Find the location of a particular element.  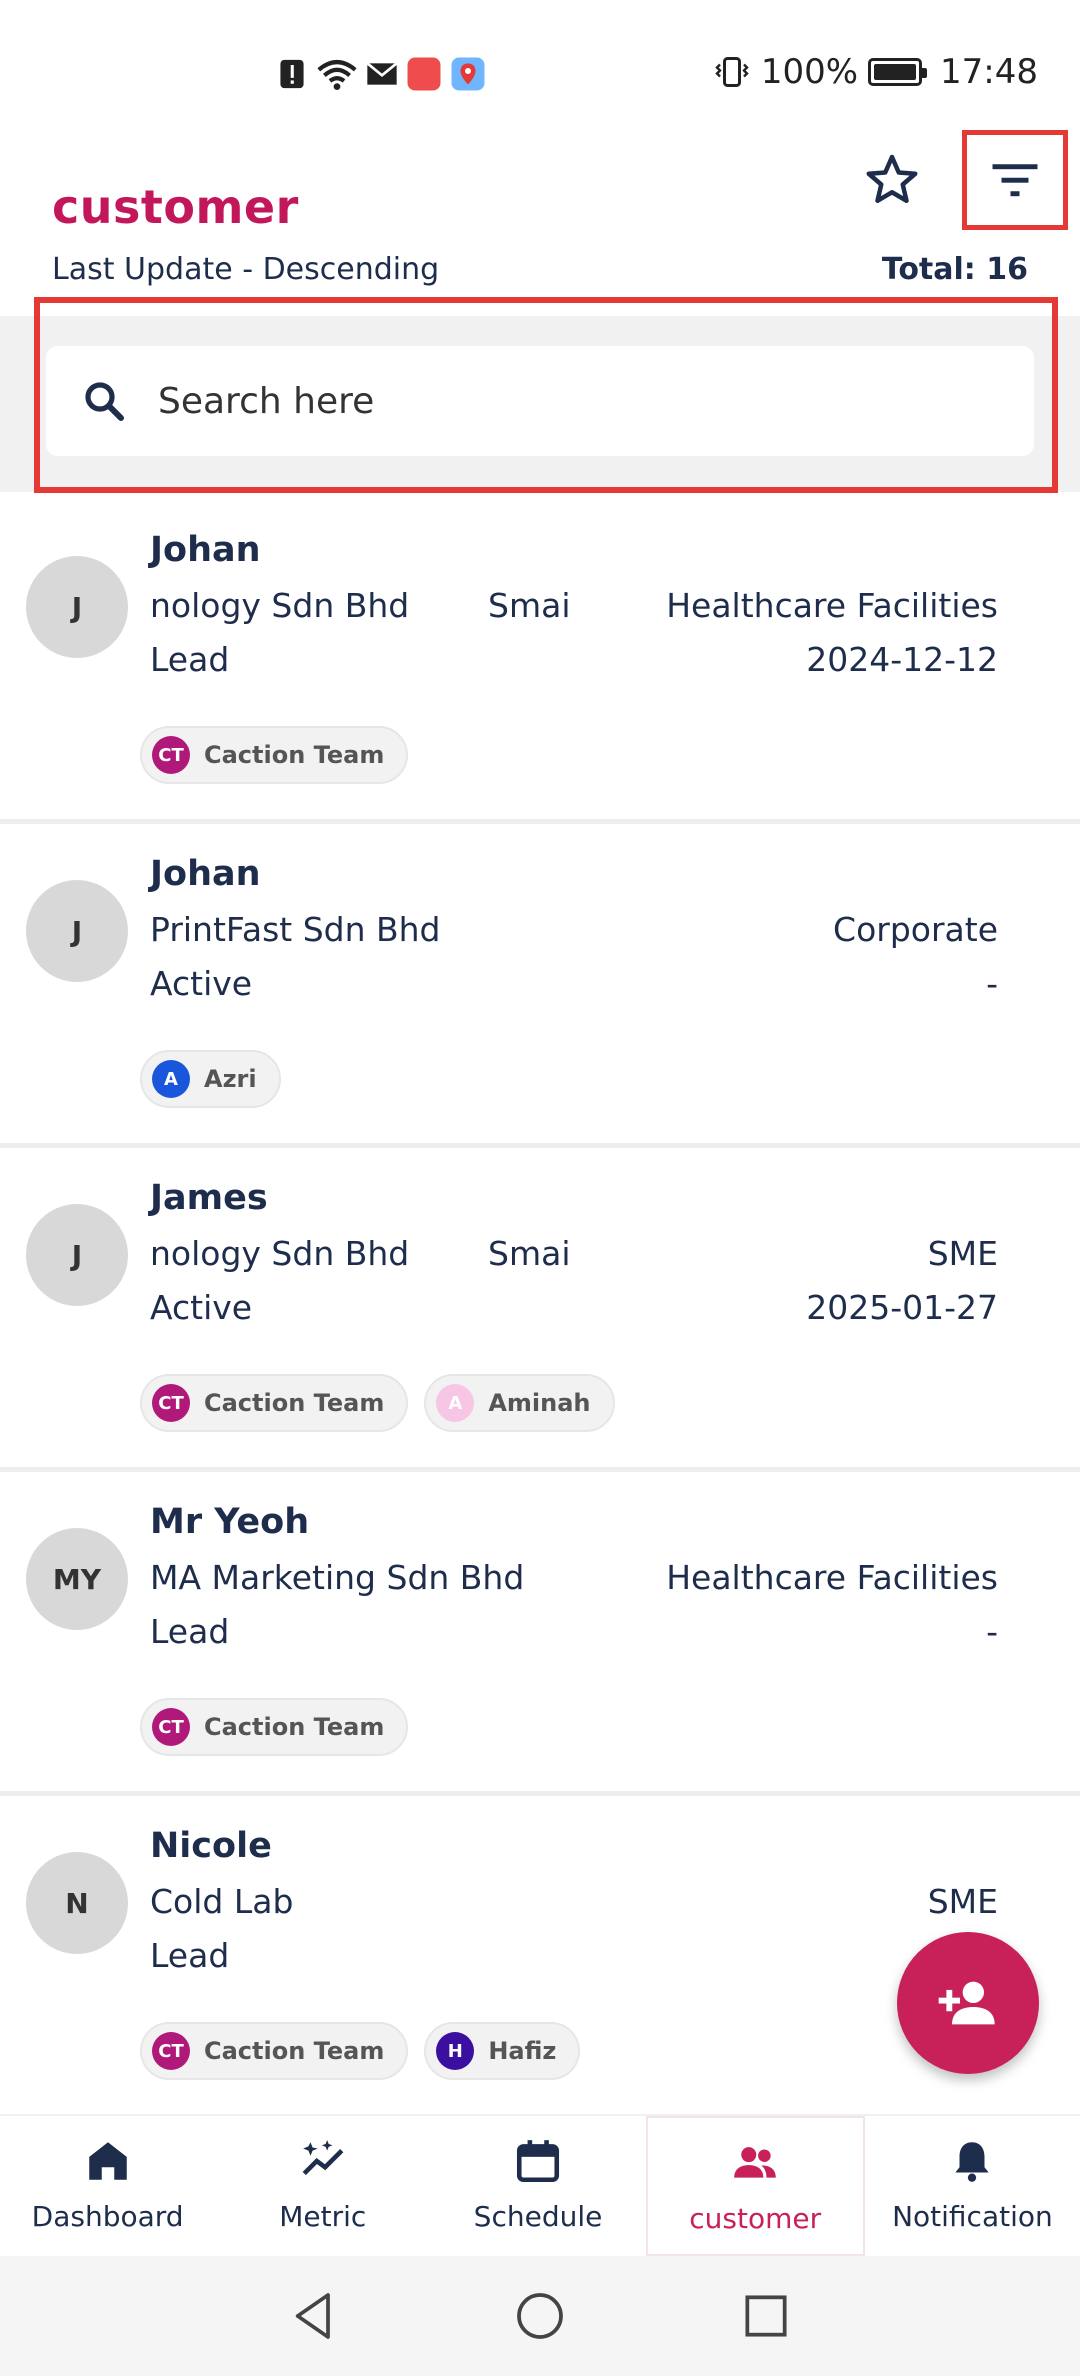

maps-app-icon is located at coordinates (468, 74).